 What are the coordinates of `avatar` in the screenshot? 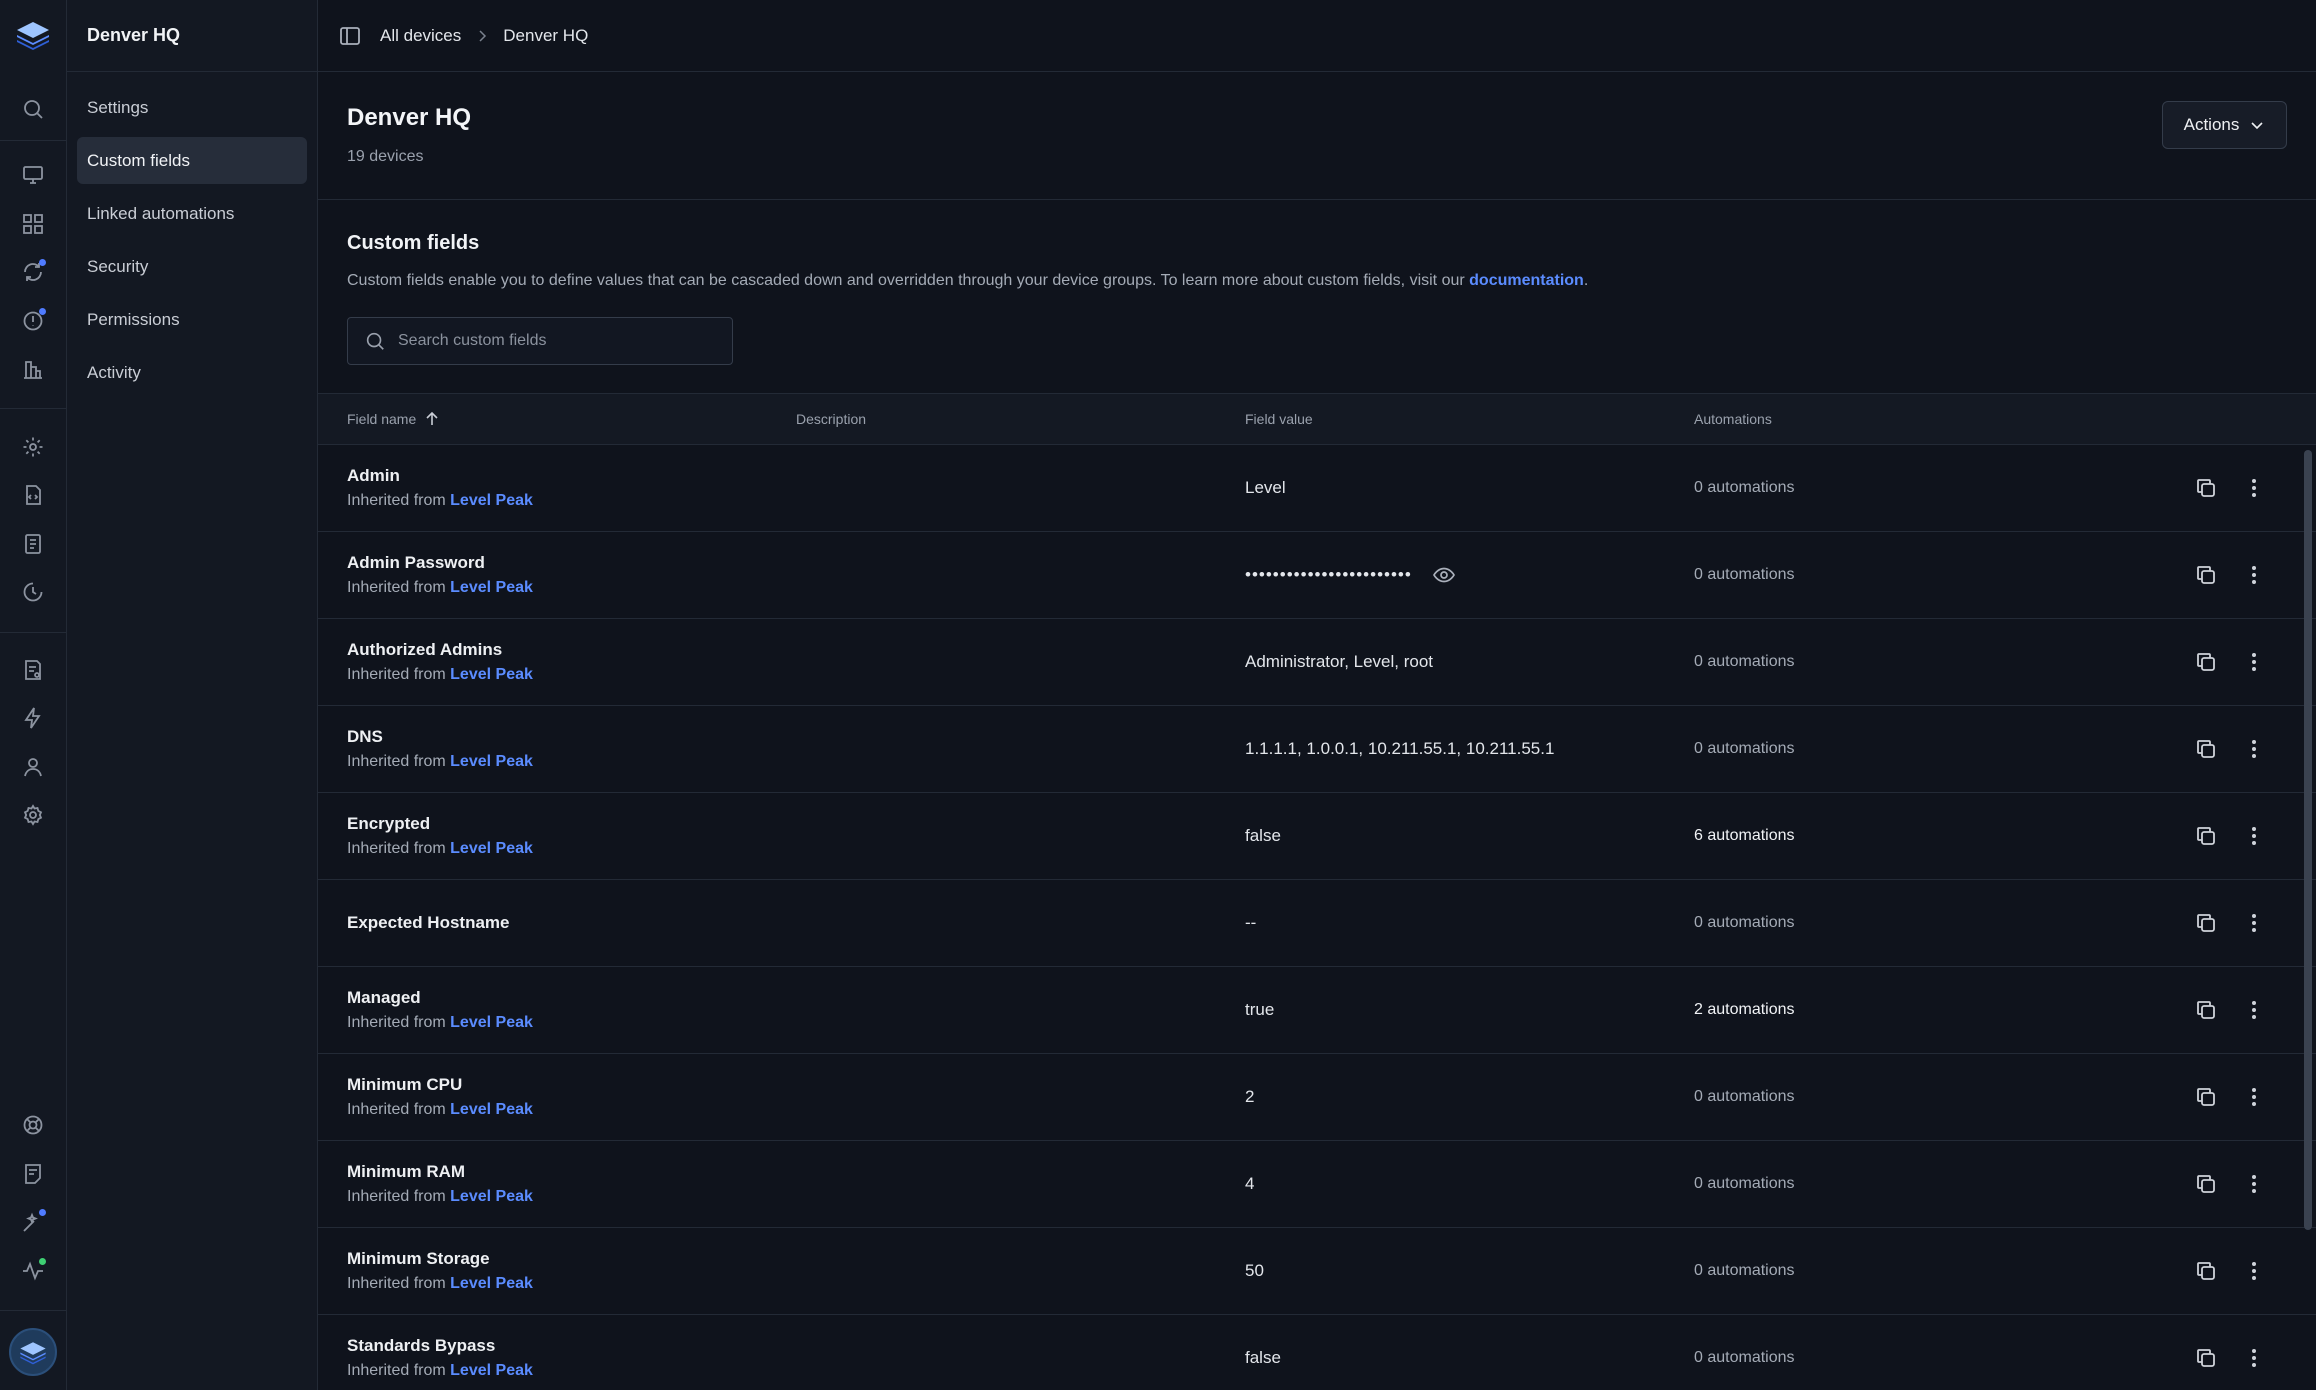 It's located at (33, 1352).